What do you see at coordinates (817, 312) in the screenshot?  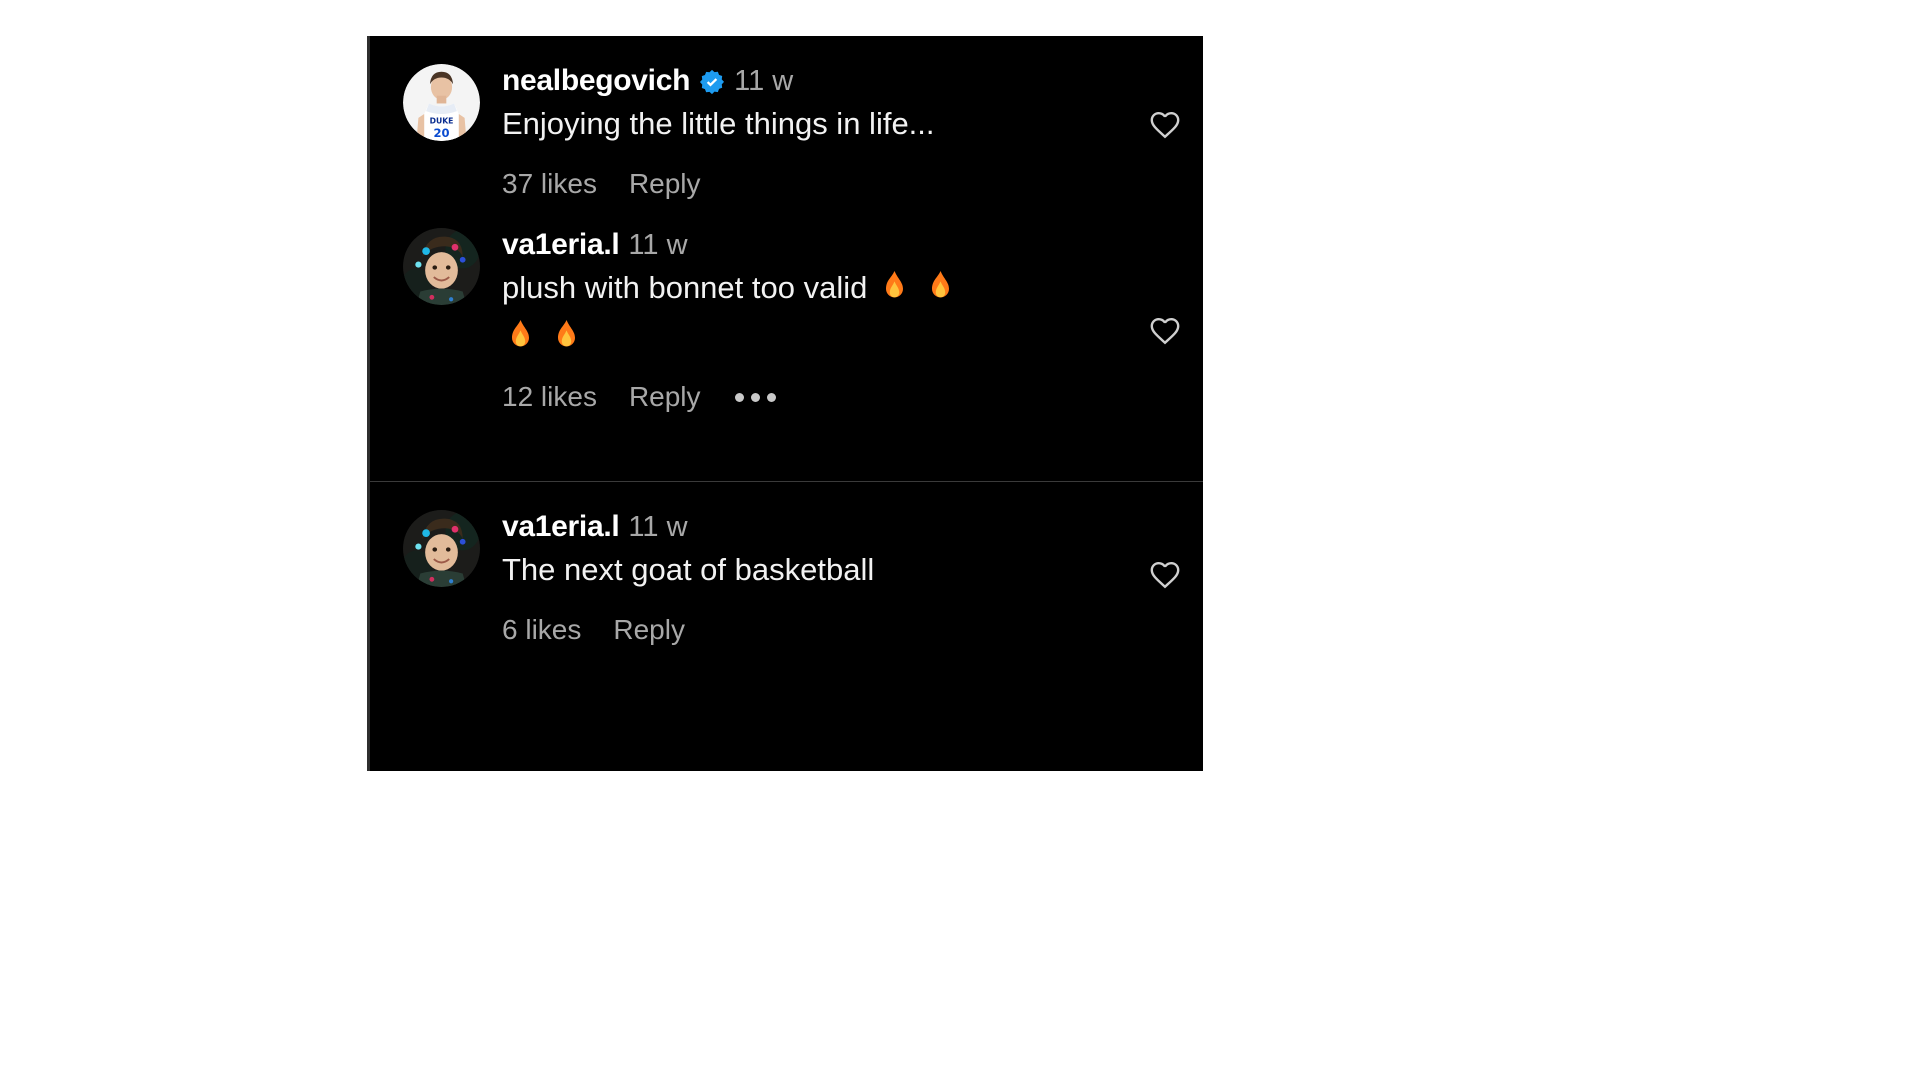 I see `comment-text: plush with bonnet too valid` at bounding box center [817, 312].